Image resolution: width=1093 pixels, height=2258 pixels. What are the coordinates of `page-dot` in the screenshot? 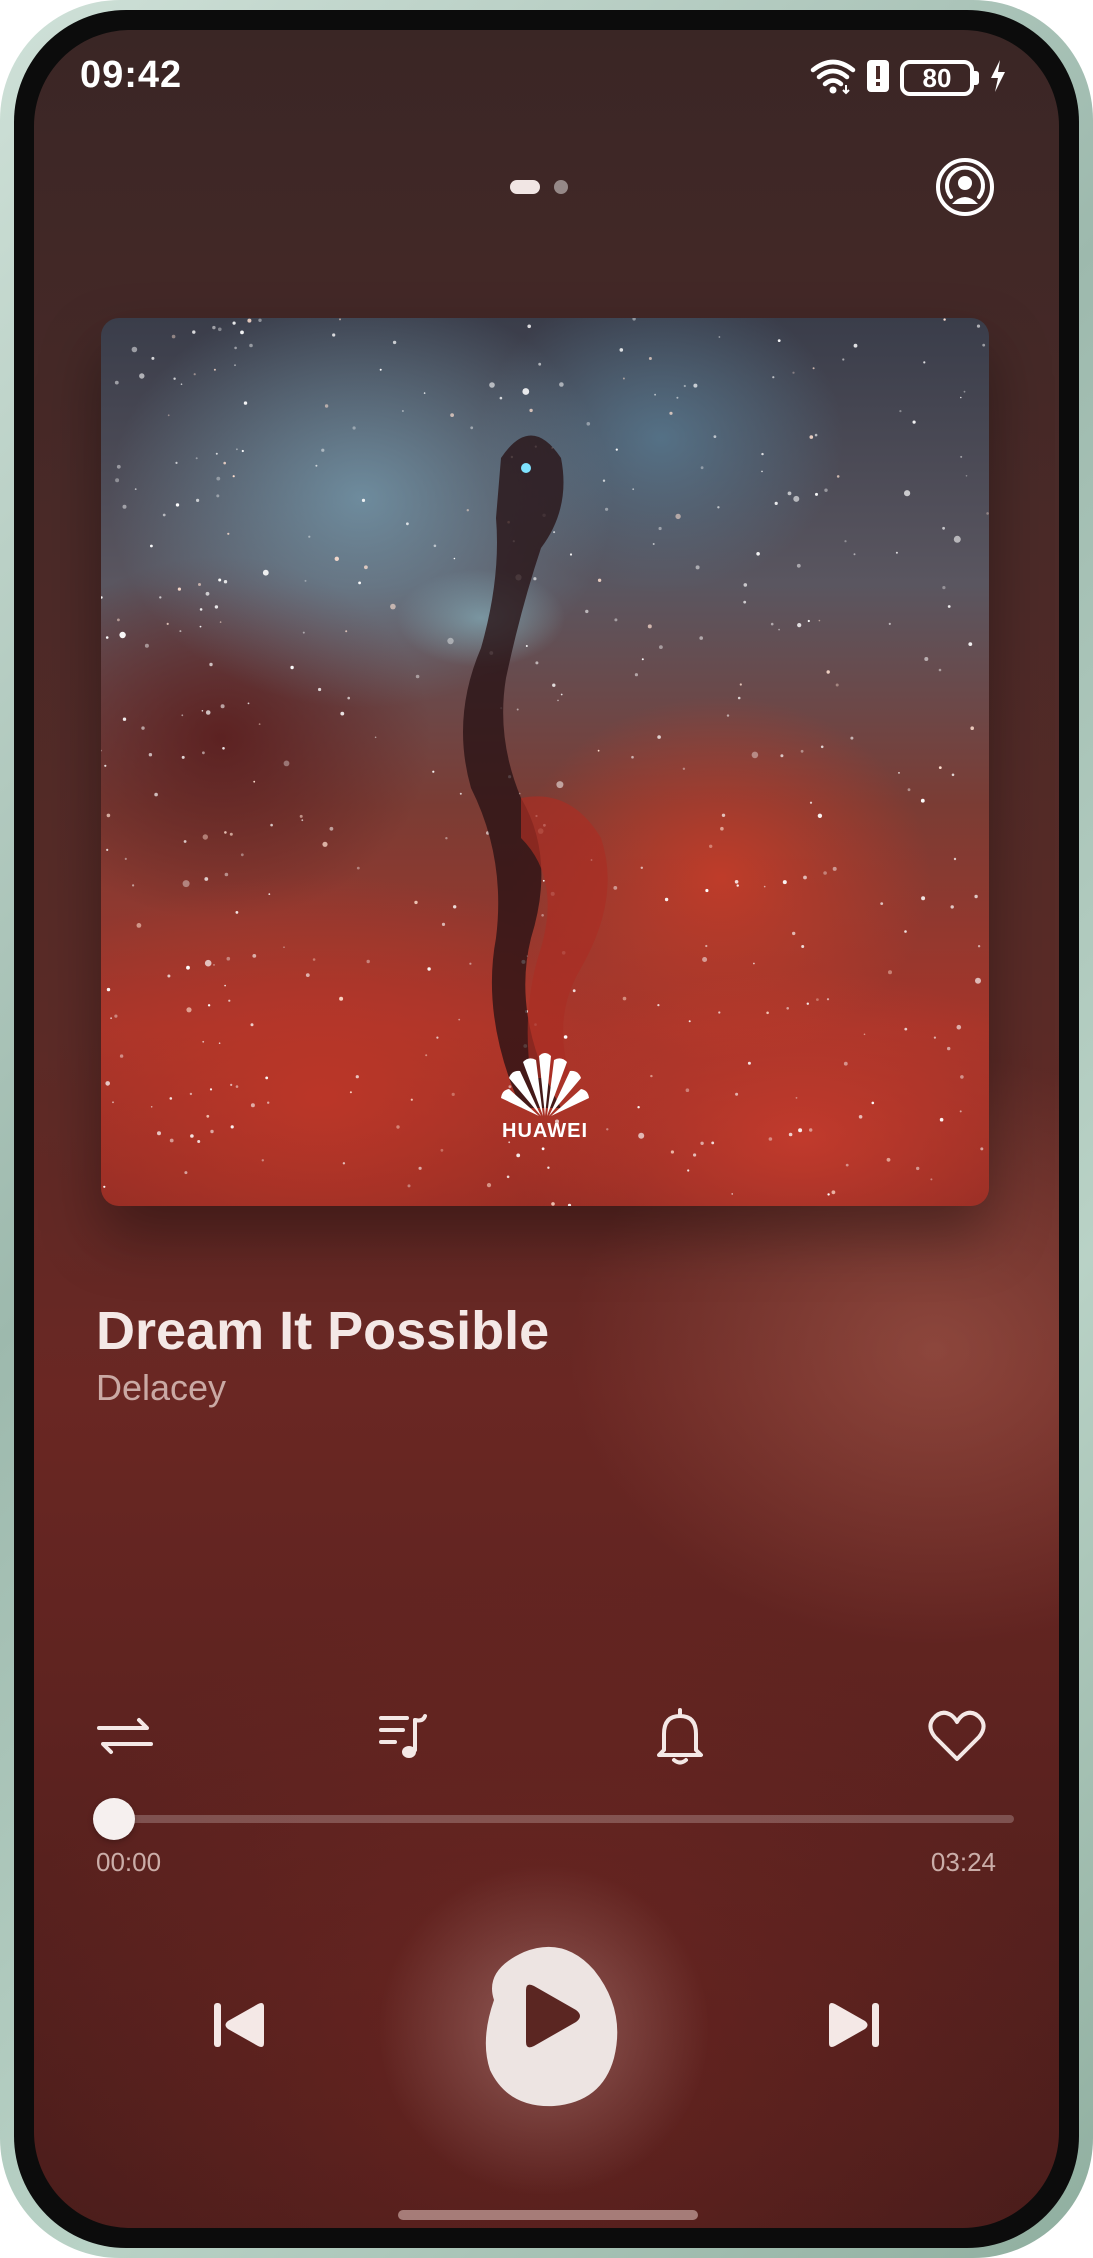 It's located at (561, 187).